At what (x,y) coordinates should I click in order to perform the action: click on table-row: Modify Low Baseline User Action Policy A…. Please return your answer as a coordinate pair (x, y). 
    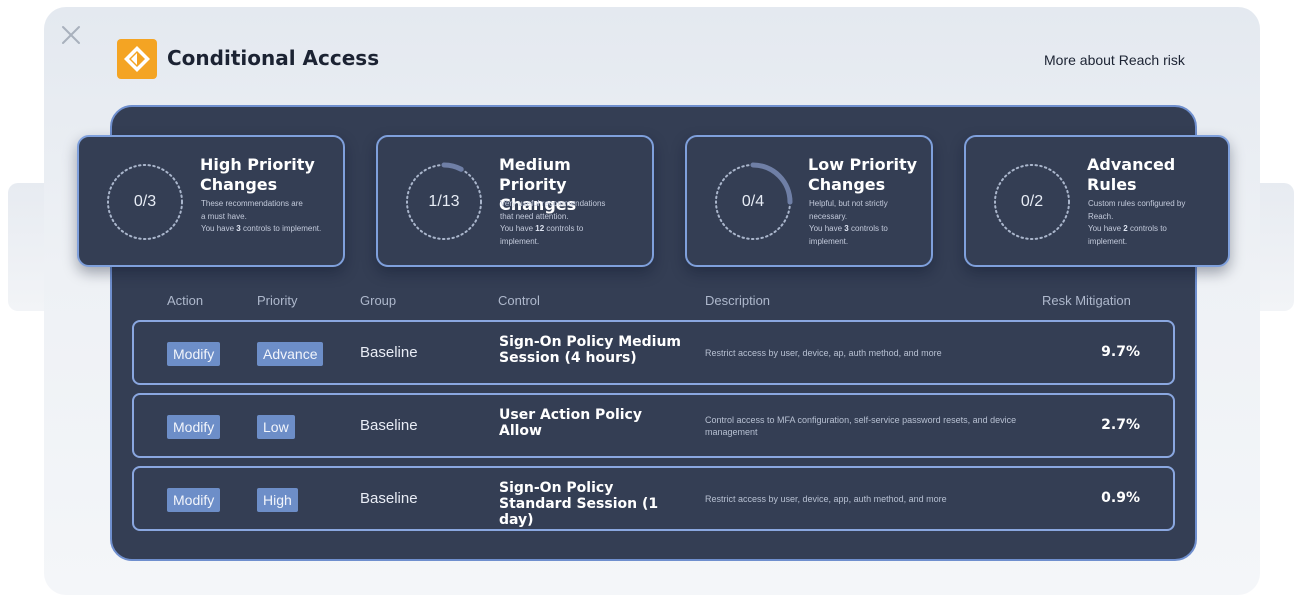
    Looking at the image, I should click on (653, 425).